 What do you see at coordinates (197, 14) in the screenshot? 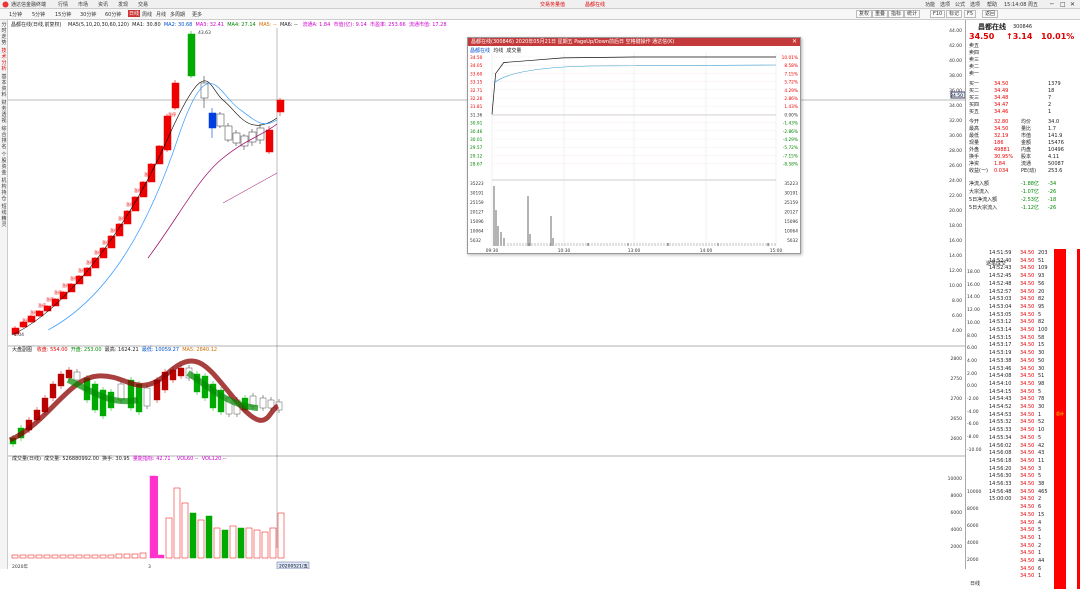
I see `period-more: 更多` at bounding box center [197, 14].